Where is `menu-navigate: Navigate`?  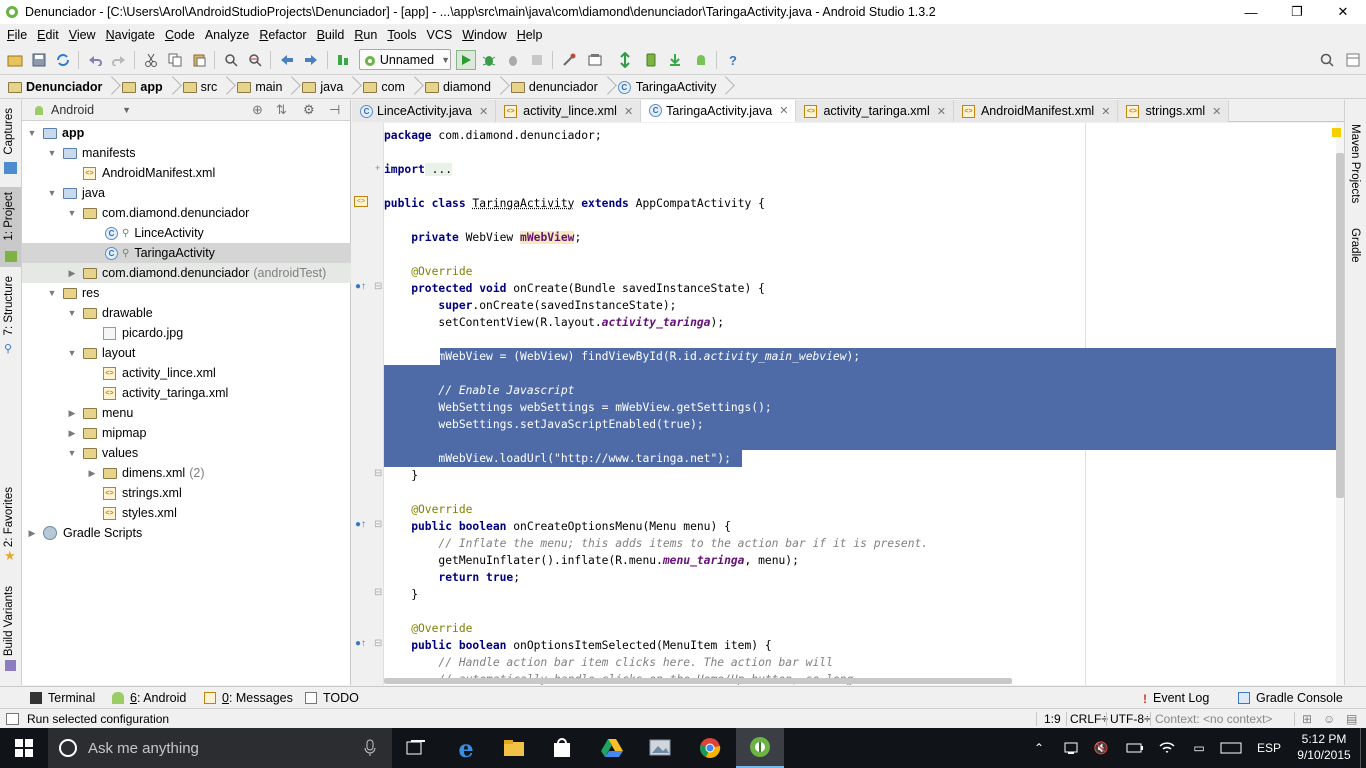 menu-navigate: Navigate is located at coordinates (130, 35).